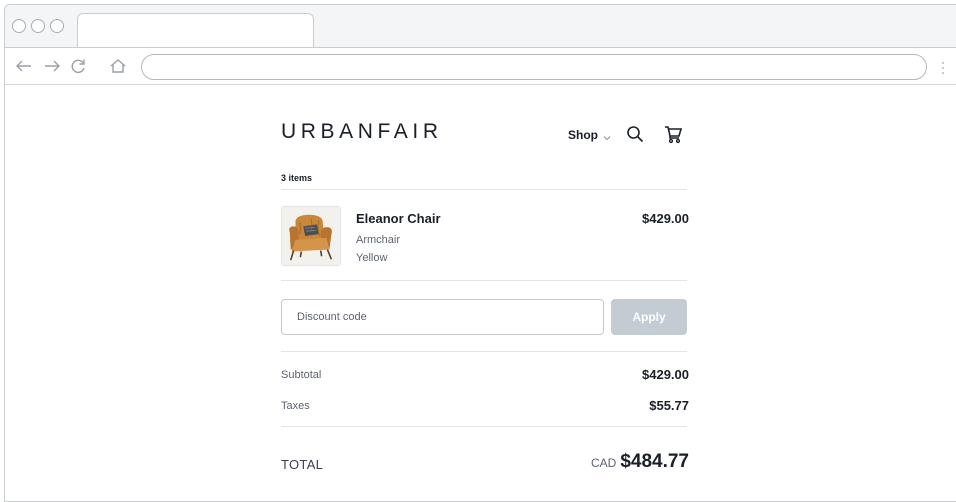 This screenshot has width=956, height=502. What do you see at coordinates (19, 26) in the screenshot?
I see `window-close-dot` at bounding box center [19, 26].